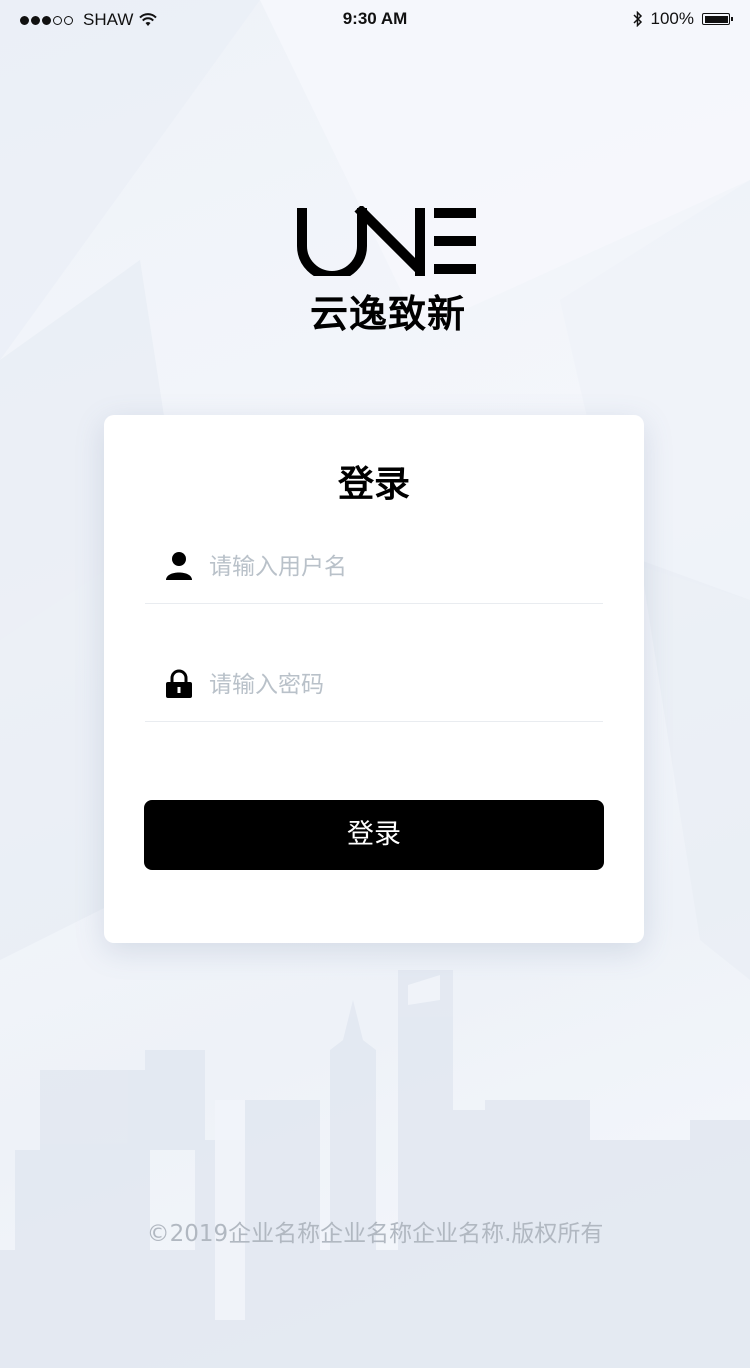 The height and width of the screenshot is (1368, 750). I want to click on login-button: 登录, so click(374, 835).